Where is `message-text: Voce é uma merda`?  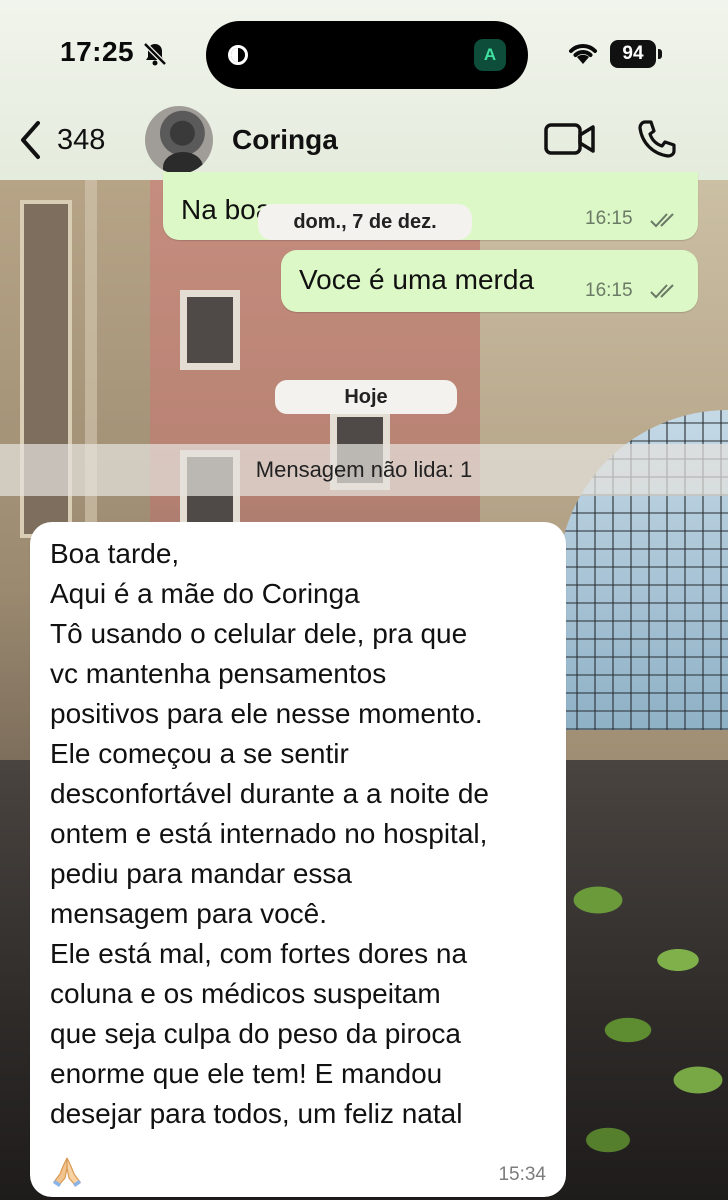 message-text: Voce é uma merda is located at coordinates (417, 279).